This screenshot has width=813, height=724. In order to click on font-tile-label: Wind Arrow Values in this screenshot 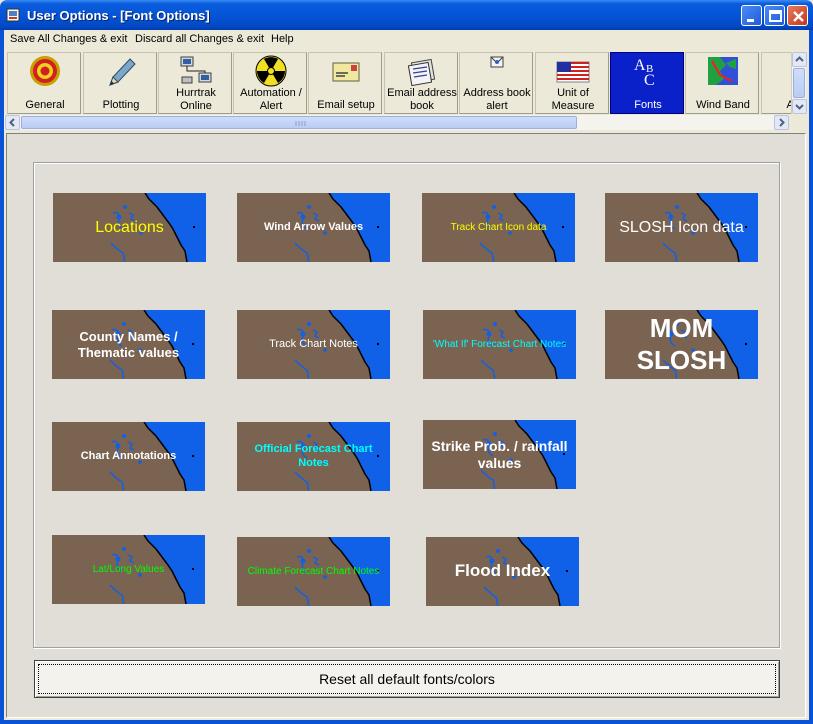, I will do `click(313, 226)`.